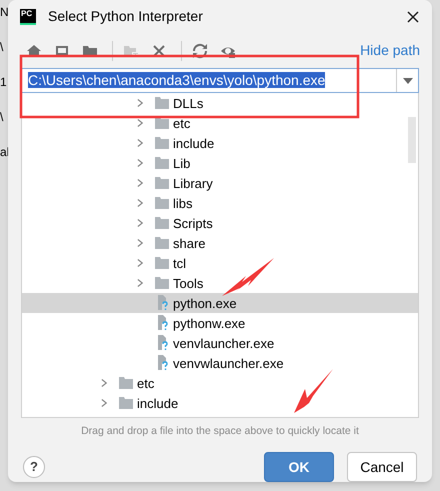 This screenshot has width=440, height=491. I want to click on path-field: C:\Users\chen\anaconda3\envs\yolo\python.exe, so click(220, 81).